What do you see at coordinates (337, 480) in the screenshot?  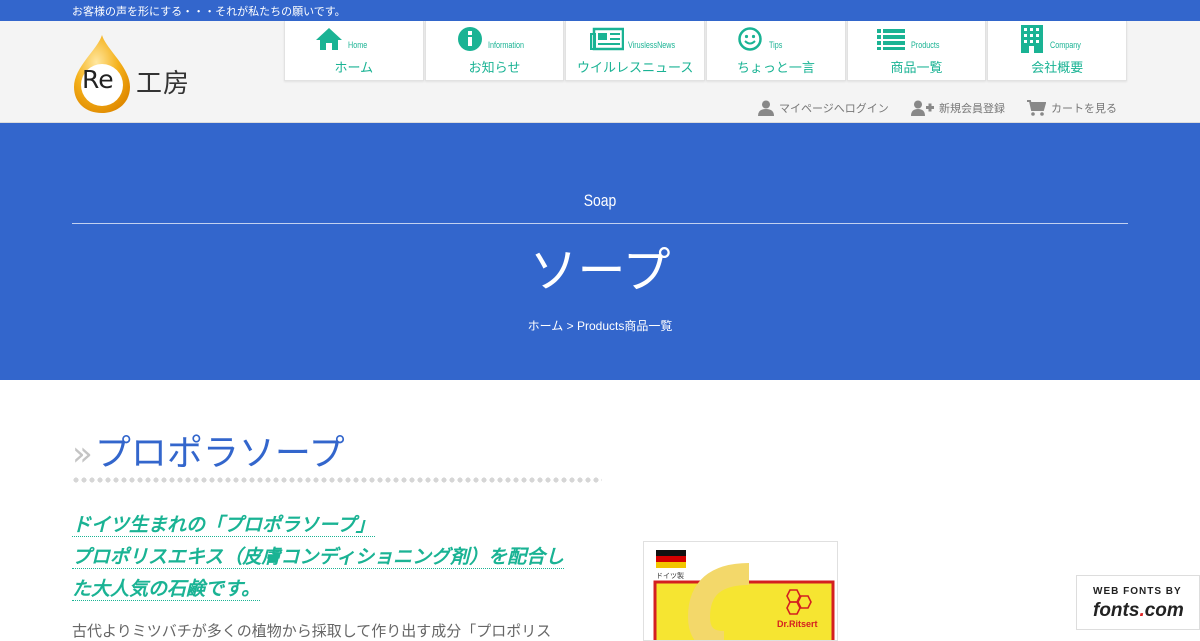 I see `dotted-divider` at bounding box center [337, 480].